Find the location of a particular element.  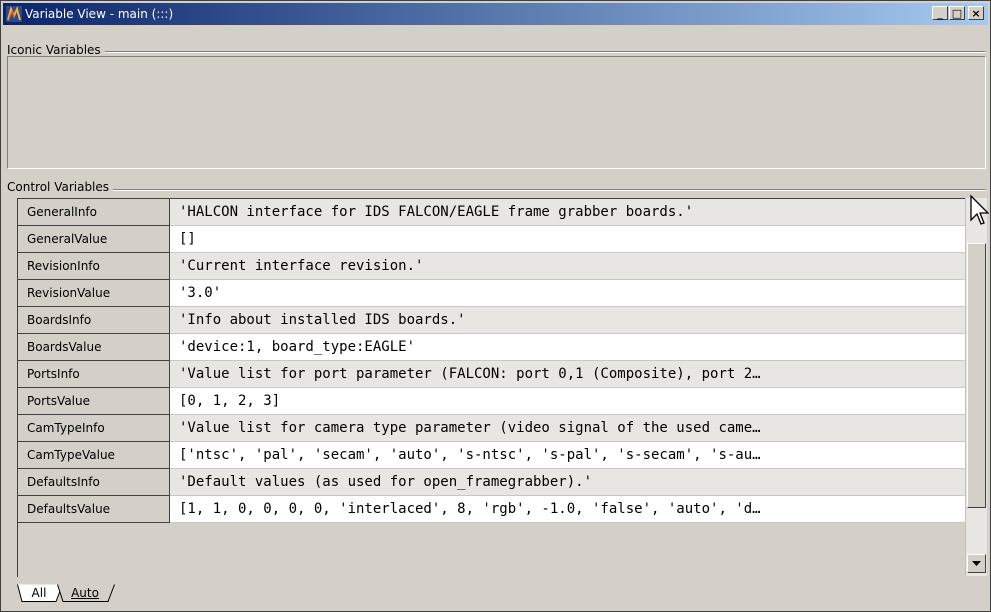

control-variables-label: Control Variables is located at coordinates (60, 187).